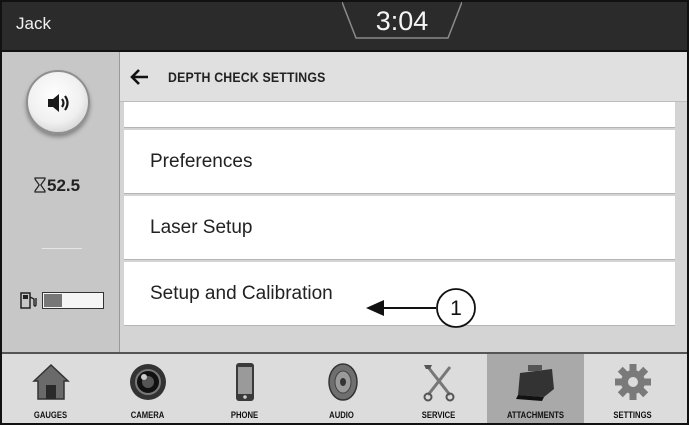  I want to click on tab-label: SERVICE, so click(438, 415).